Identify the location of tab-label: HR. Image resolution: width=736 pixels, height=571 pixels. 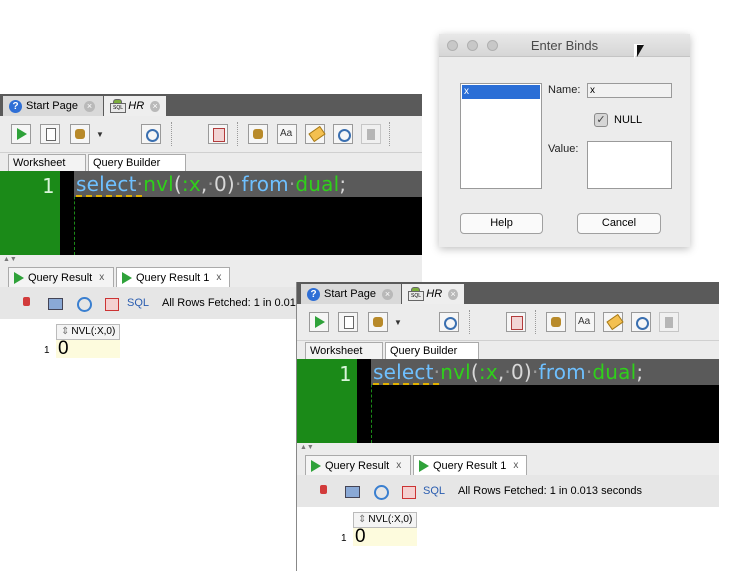
(434, 294).